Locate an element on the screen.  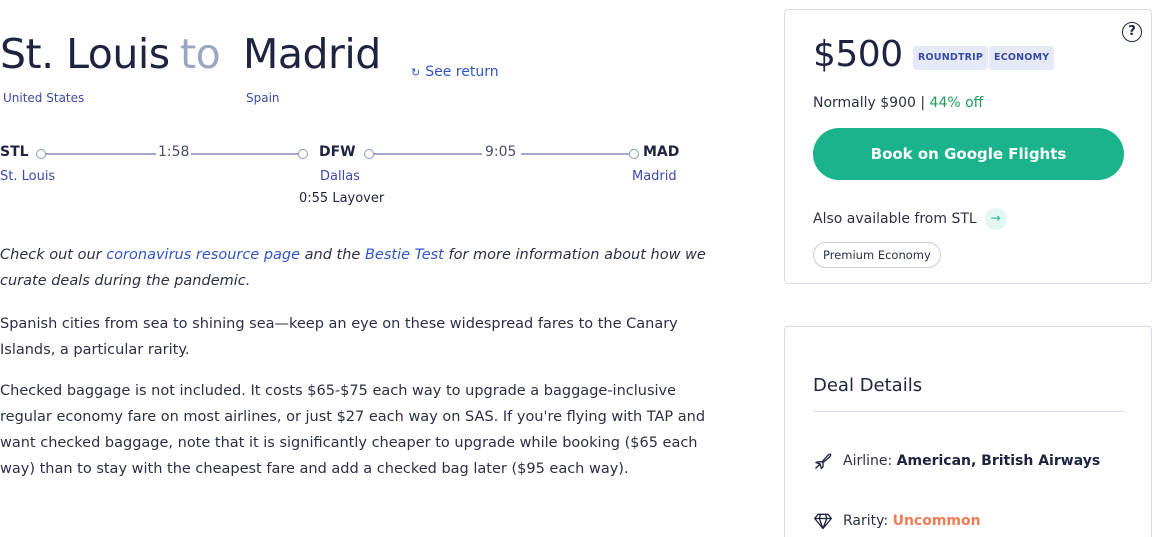
see-return-link: ↻ See return is located at coordinates (455, 72).